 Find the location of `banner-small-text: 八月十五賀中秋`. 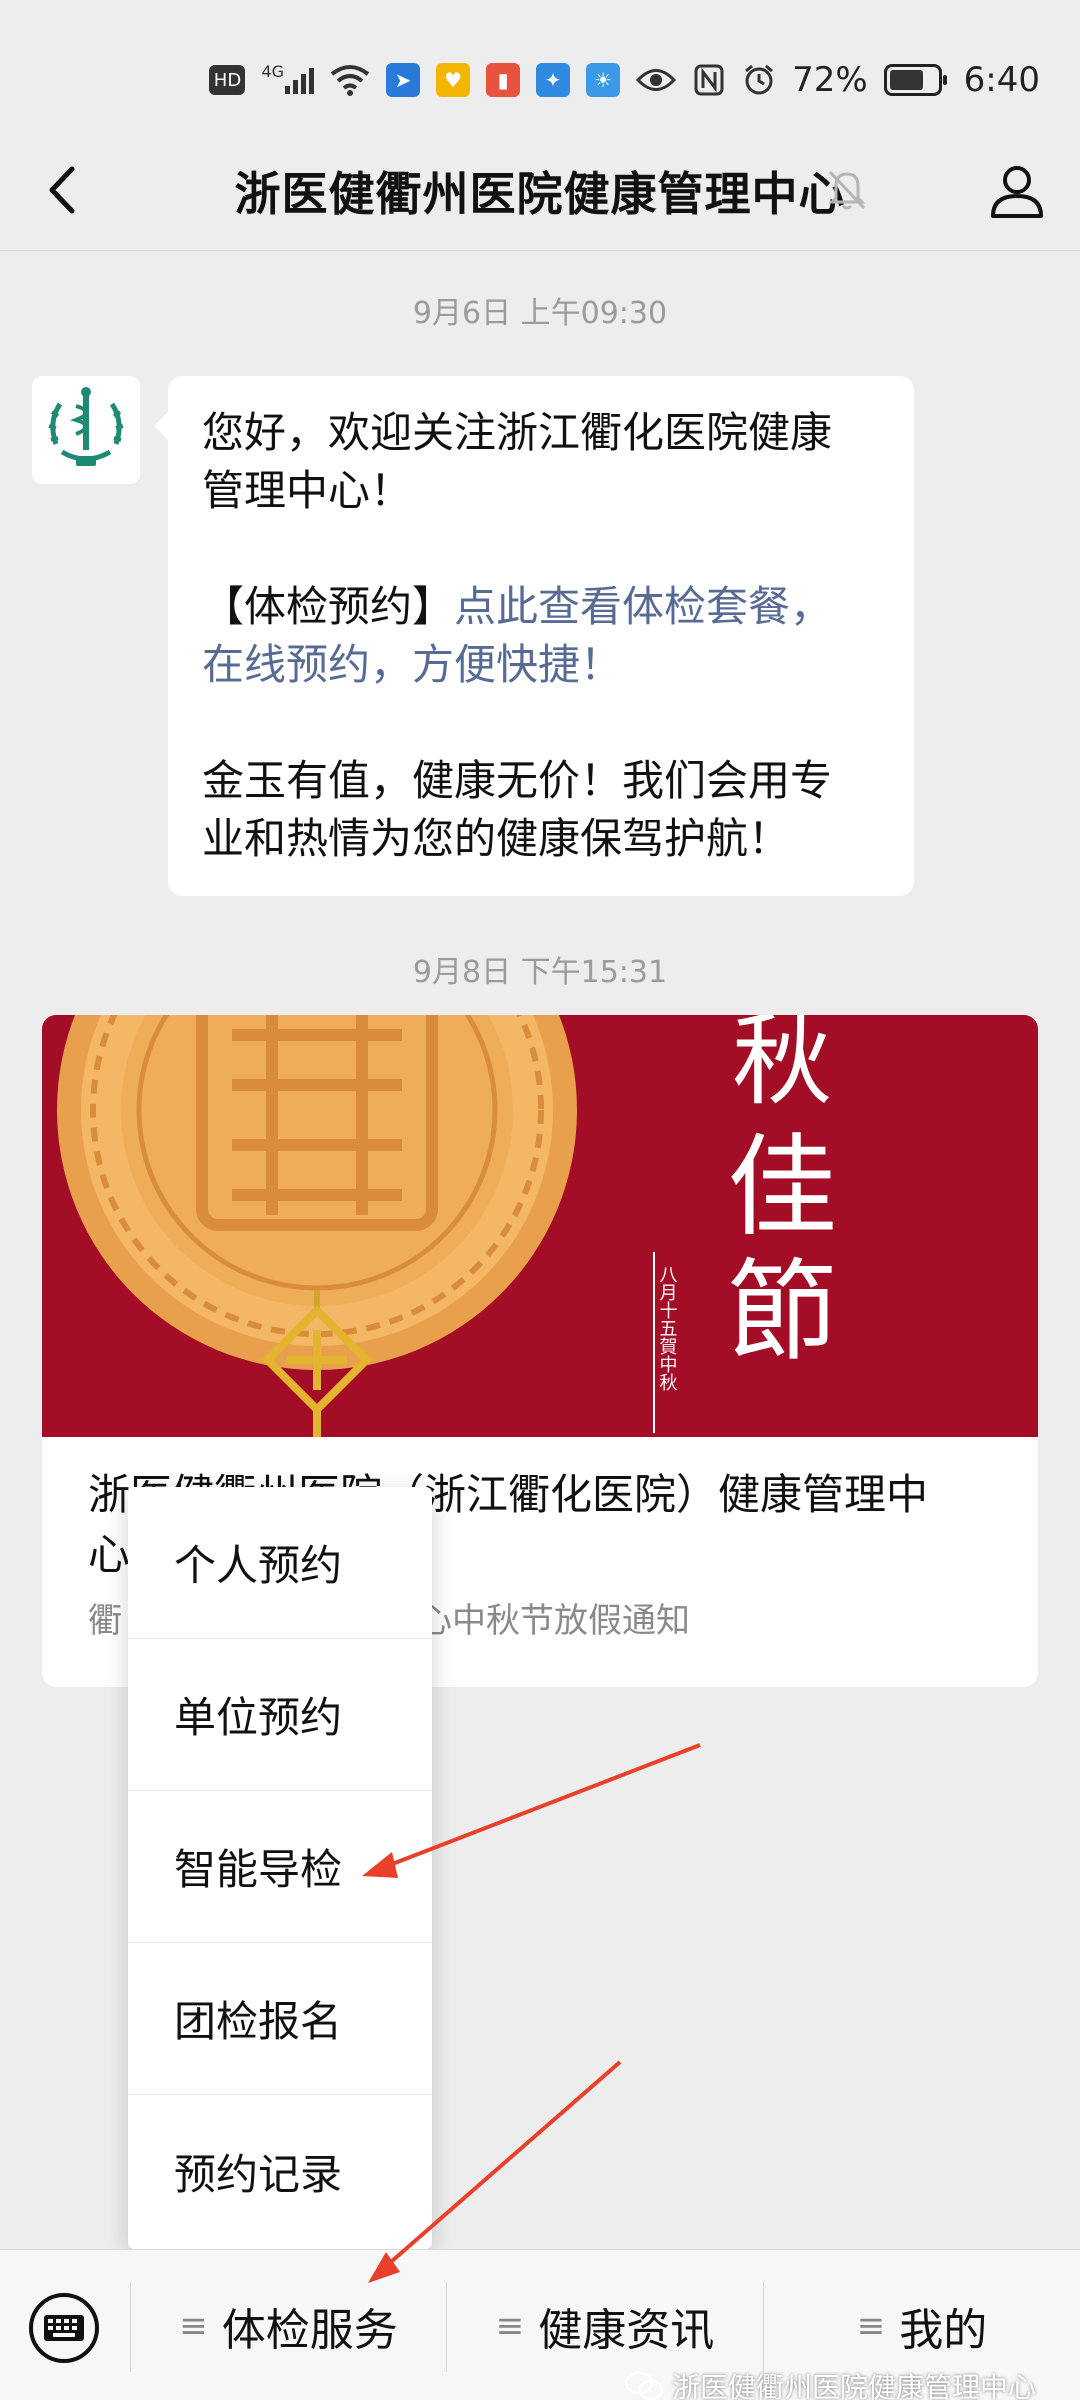

banner-small-text: 八月十五賀中秋 is located at coordinates (667, 1328).